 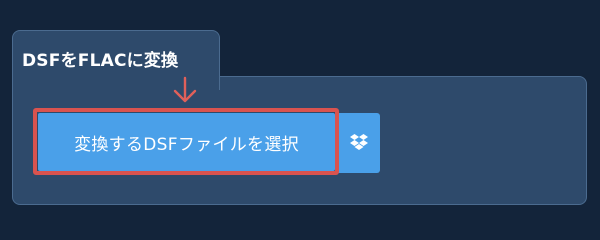 I want to click on dropbox-icon, so click(x=358, y=142).